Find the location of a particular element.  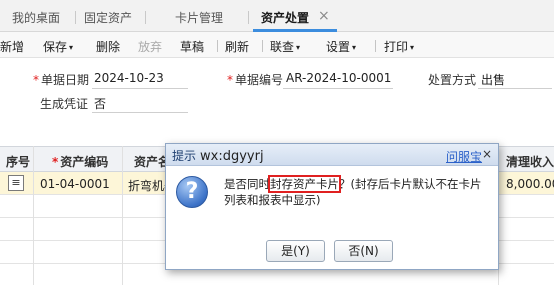

tab-bar: 我的桌面 固定资产 卡片管理 资产处置 × is located at coordinates (277, 16).